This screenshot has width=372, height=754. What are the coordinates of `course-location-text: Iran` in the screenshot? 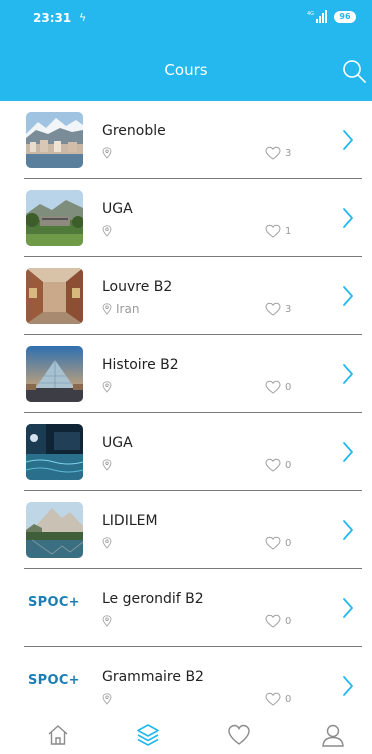 It's located at (128, 309).